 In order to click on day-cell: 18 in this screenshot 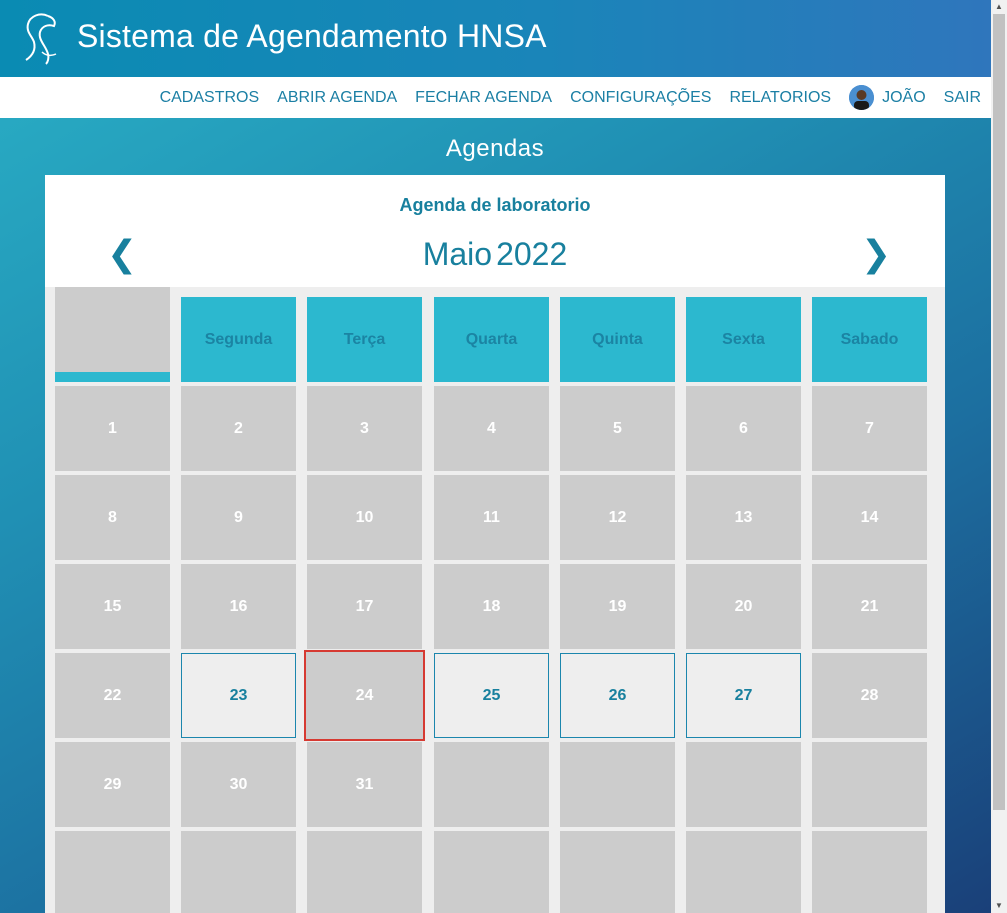, I will do `click(491, 606)`.